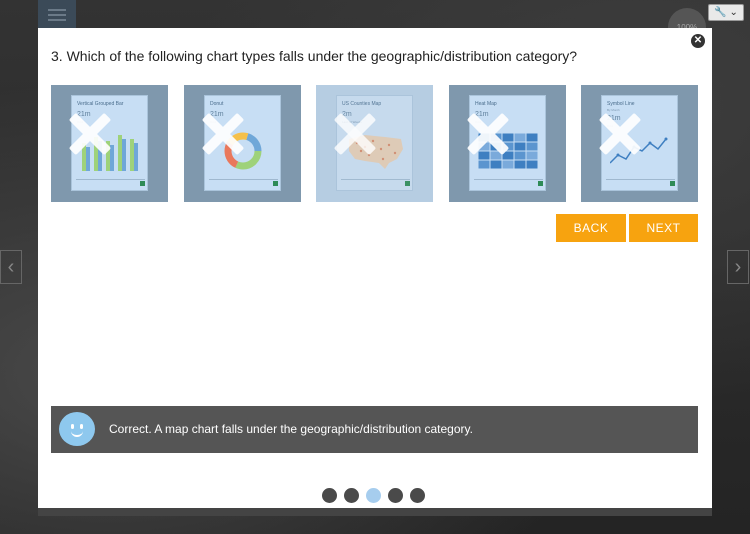  I want to click on answer-card-donut: Donut 21m Total, so click(242, 143).